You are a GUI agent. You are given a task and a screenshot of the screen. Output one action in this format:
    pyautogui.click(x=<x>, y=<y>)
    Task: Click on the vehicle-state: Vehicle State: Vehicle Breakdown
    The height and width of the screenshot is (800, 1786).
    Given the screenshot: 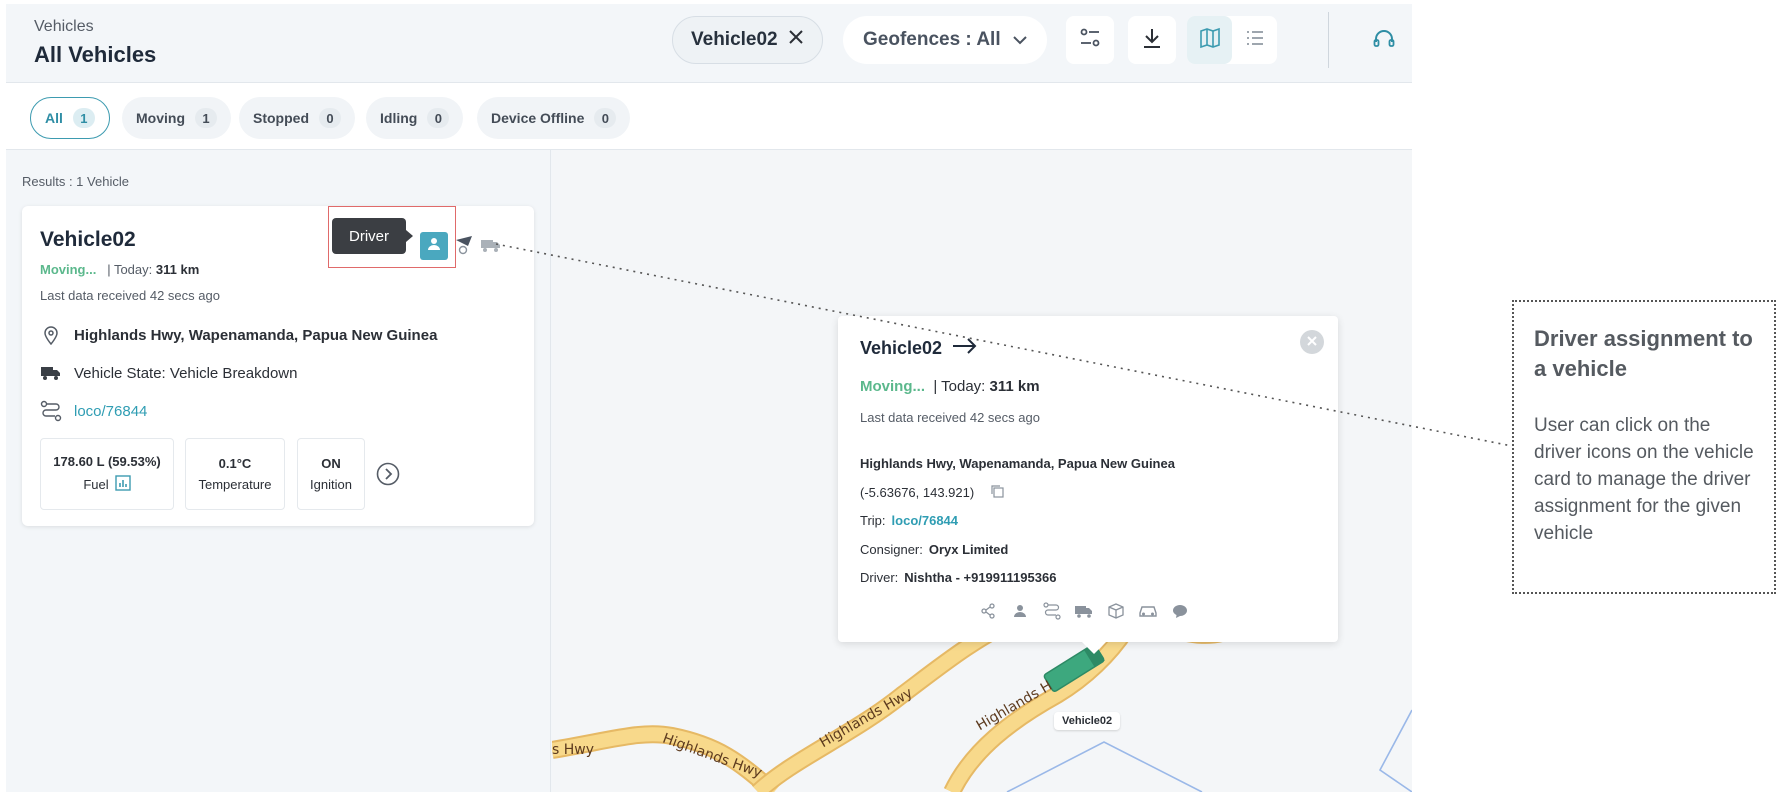 What is the action you would take?
    pyautogui.click(x=168, y=373)
    